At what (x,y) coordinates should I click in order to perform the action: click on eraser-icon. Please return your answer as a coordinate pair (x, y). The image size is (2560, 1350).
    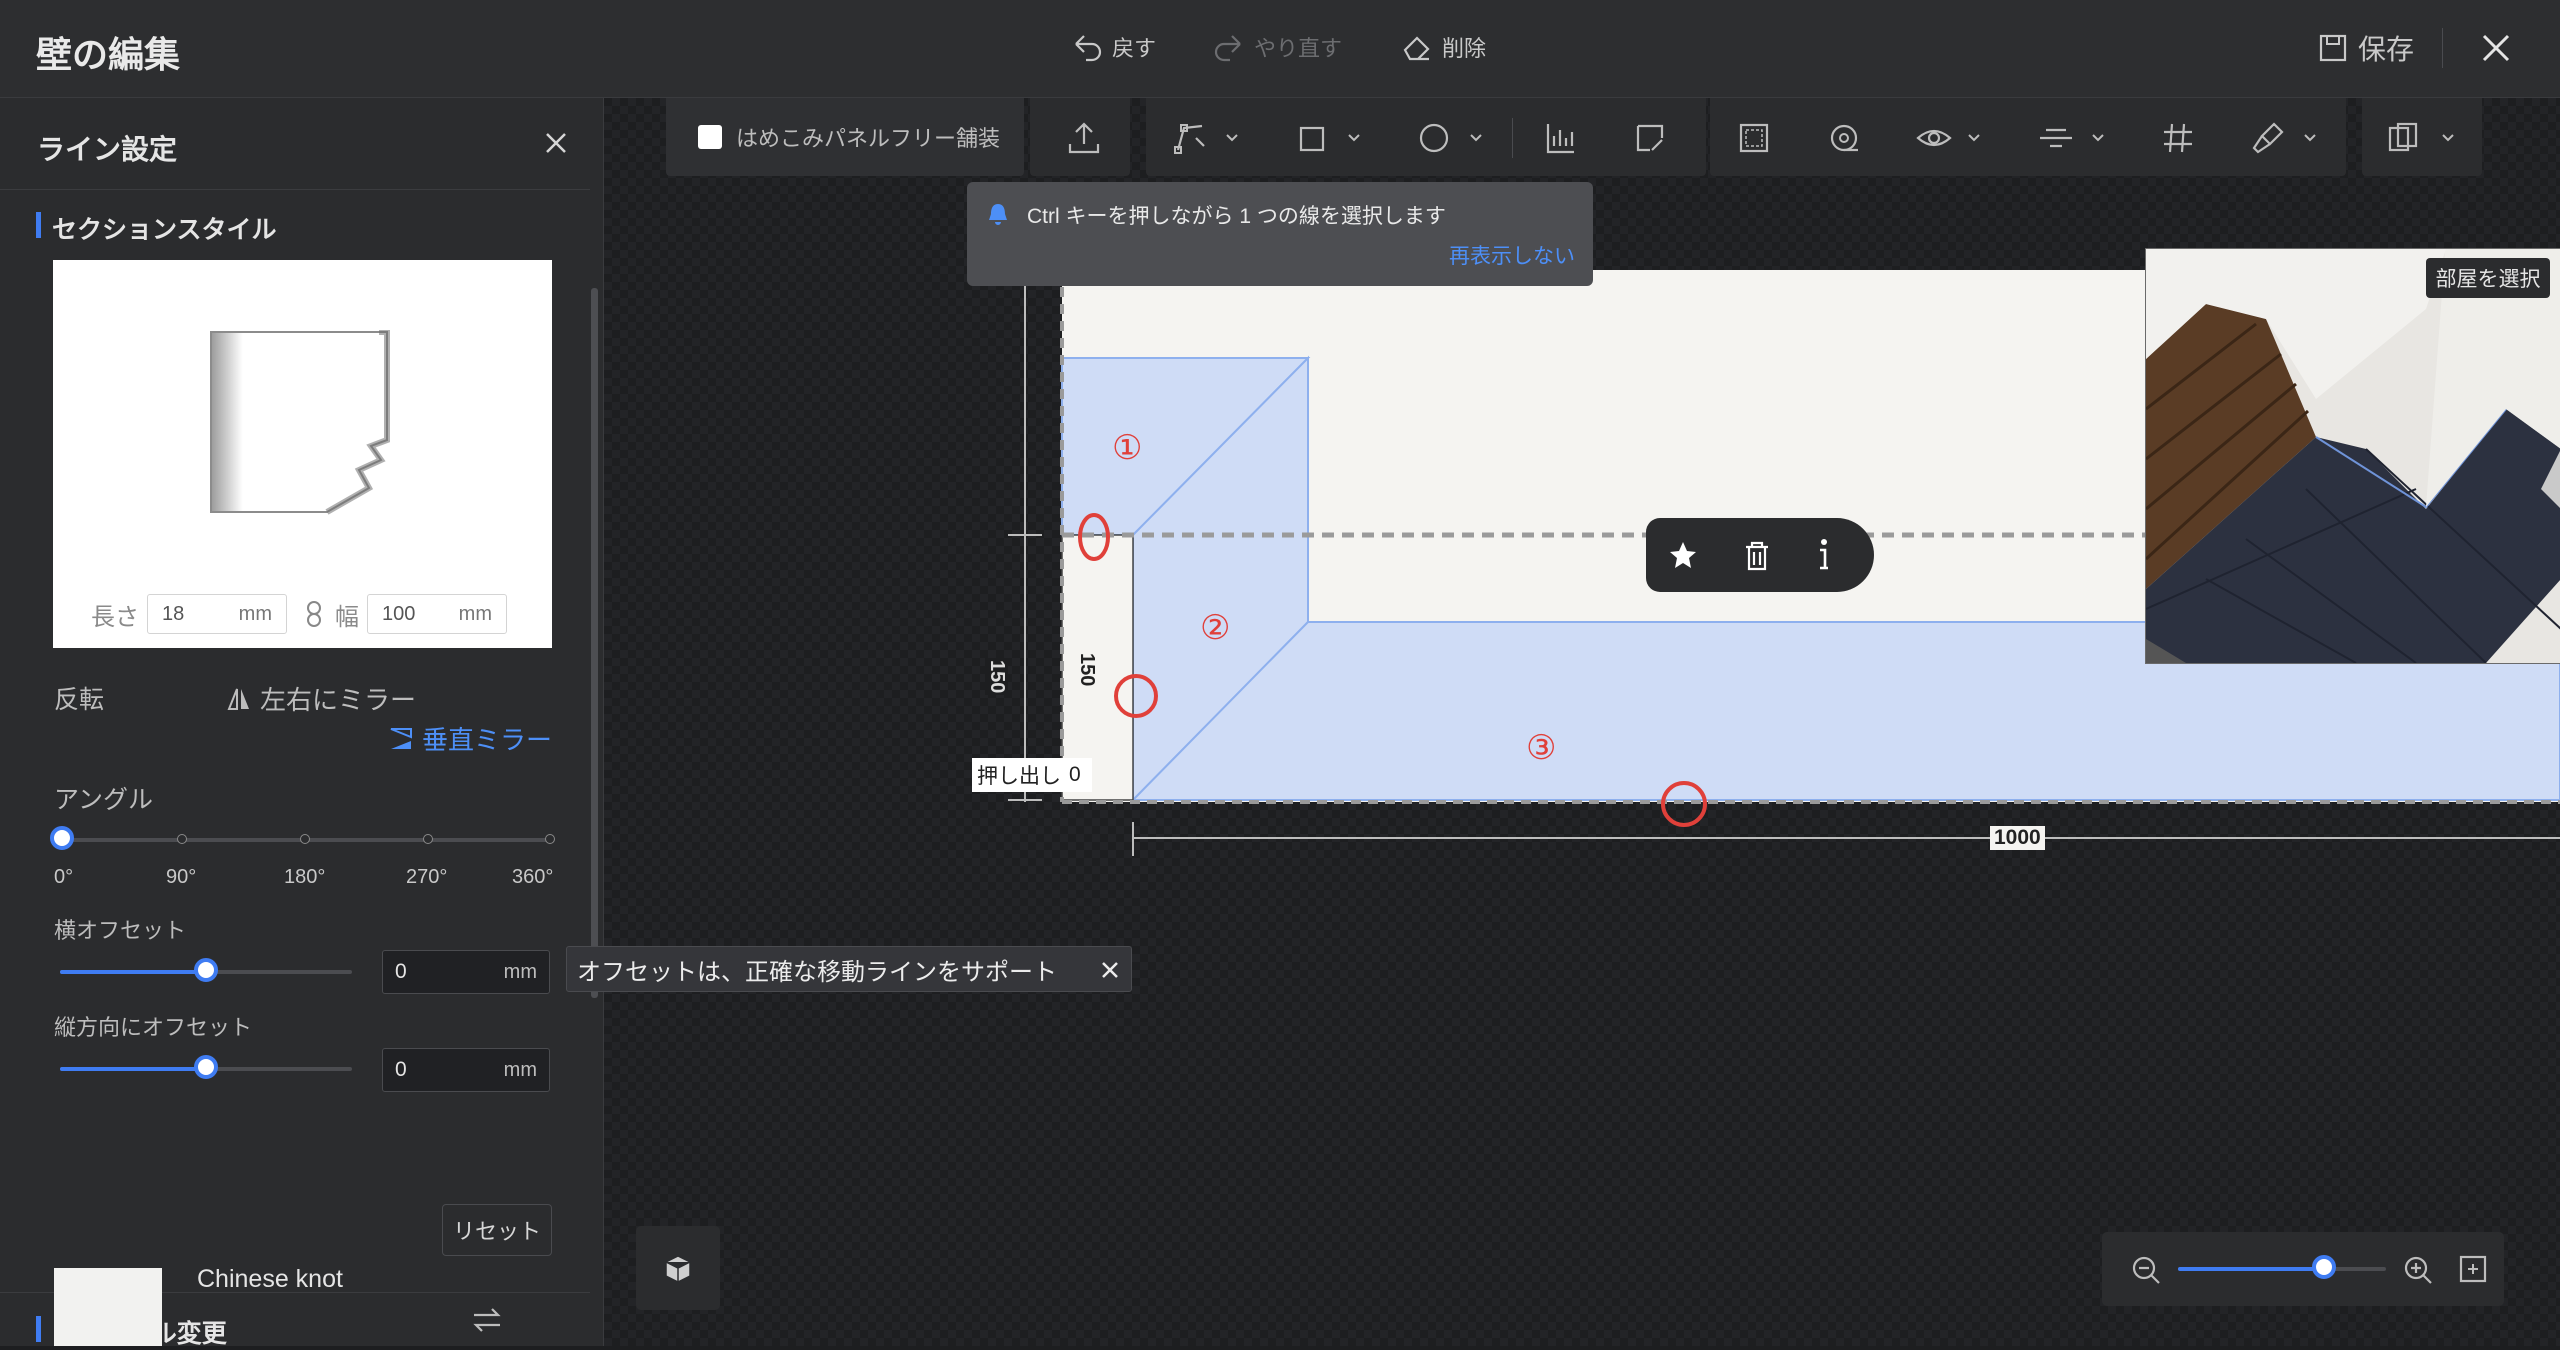
    Looking at the image, I should click on (1416, 48).